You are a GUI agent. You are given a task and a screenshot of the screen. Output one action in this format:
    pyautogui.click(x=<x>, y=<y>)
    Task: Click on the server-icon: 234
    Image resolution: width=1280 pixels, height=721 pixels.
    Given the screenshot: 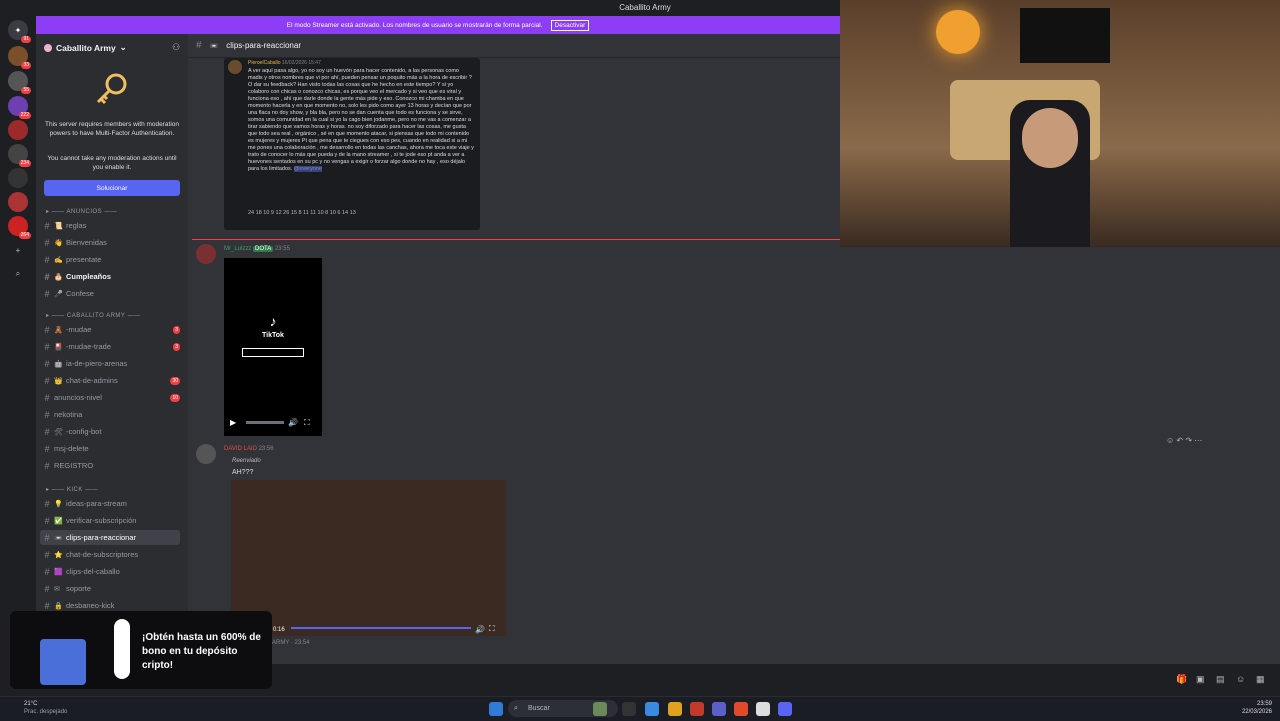 What is the action you would take?
    pyautogui.click(x=19, y=155)
    